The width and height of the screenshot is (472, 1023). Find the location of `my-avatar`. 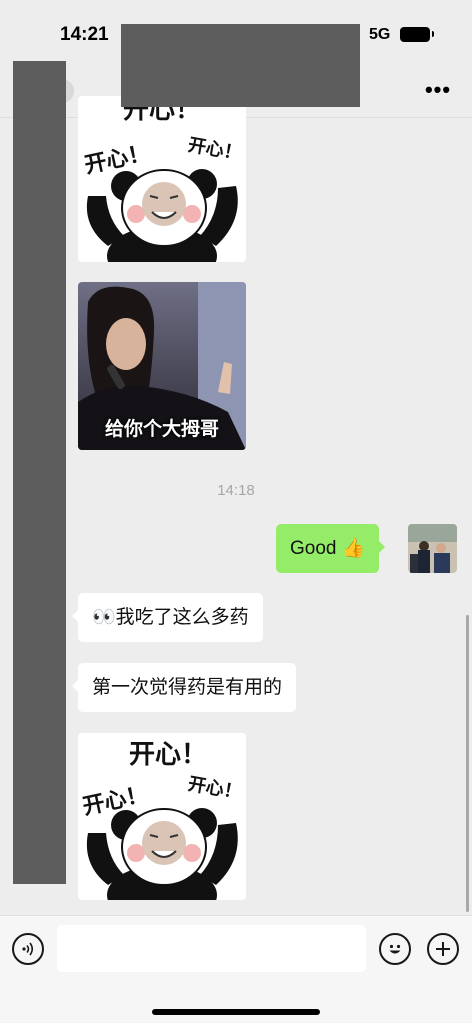

my-avatar is located at coordinates (432, 548).